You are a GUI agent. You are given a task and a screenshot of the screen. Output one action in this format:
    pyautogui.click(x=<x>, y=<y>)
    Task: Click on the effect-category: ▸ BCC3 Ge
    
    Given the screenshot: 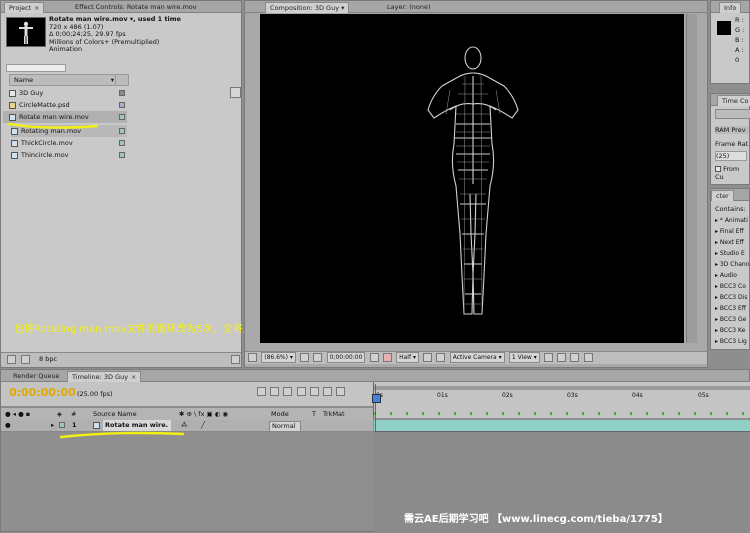 What is the action you would take?
    pyautogui.click(x=731, y=319)
    